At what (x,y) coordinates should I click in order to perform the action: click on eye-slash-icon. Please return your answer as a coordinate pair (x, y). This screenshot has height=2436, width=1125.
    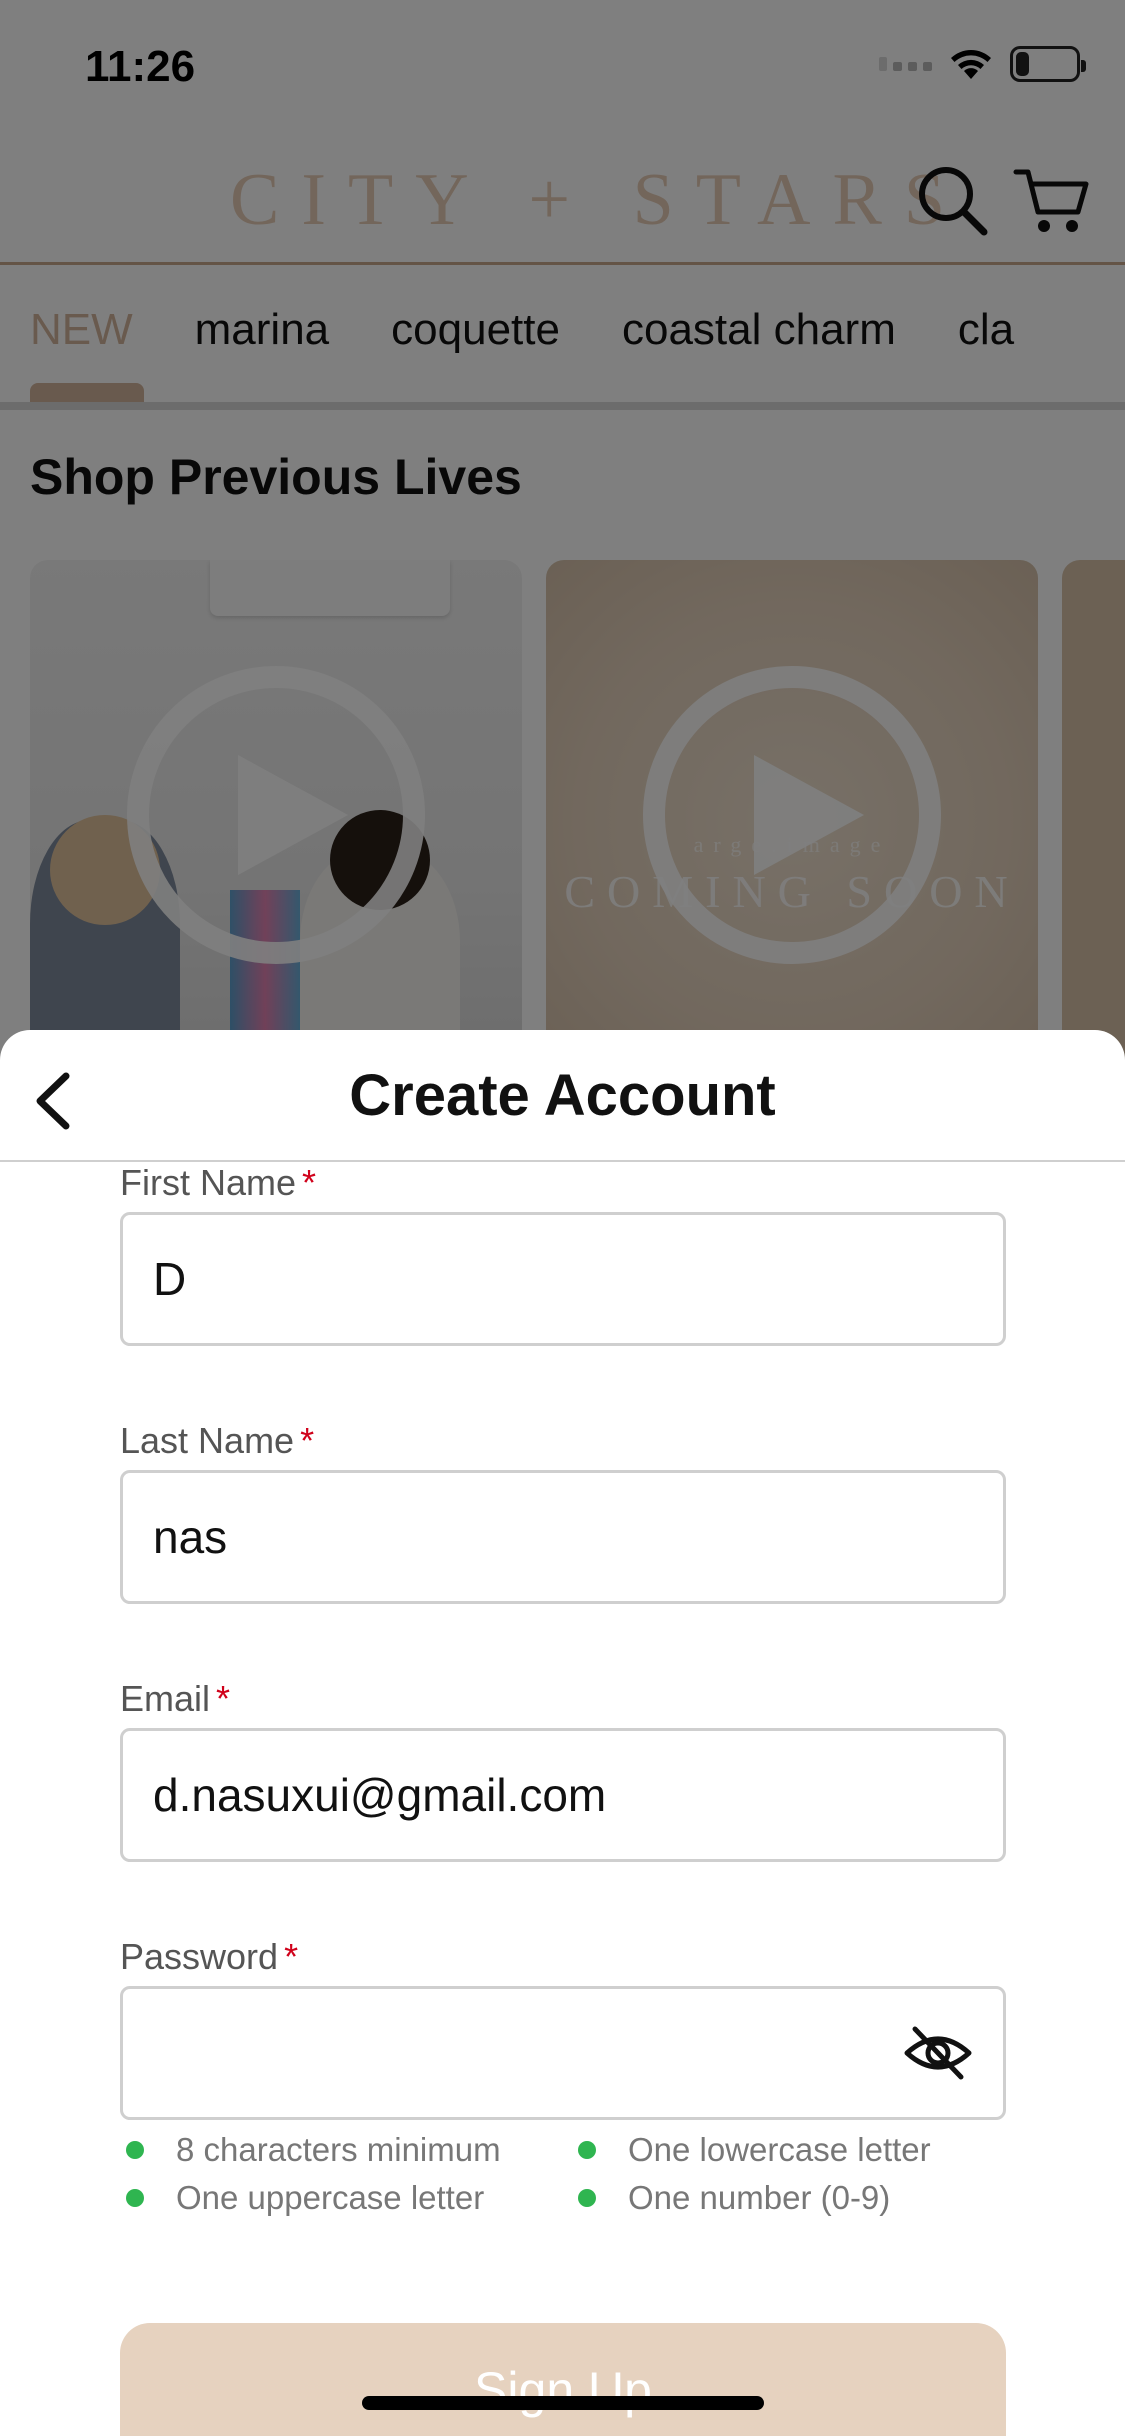
    Looking at the image, I should click on (938, 2053).